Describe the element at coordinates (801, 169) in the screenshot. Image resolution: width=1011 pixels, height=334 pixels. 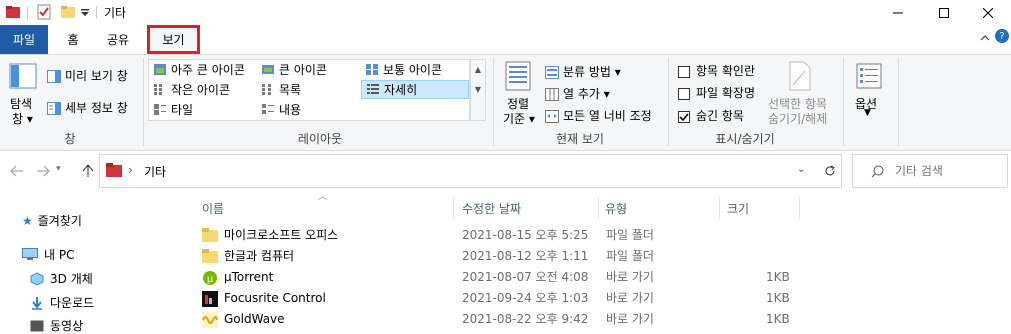
I see `address-dropdown-icon: ⌄` at that location.